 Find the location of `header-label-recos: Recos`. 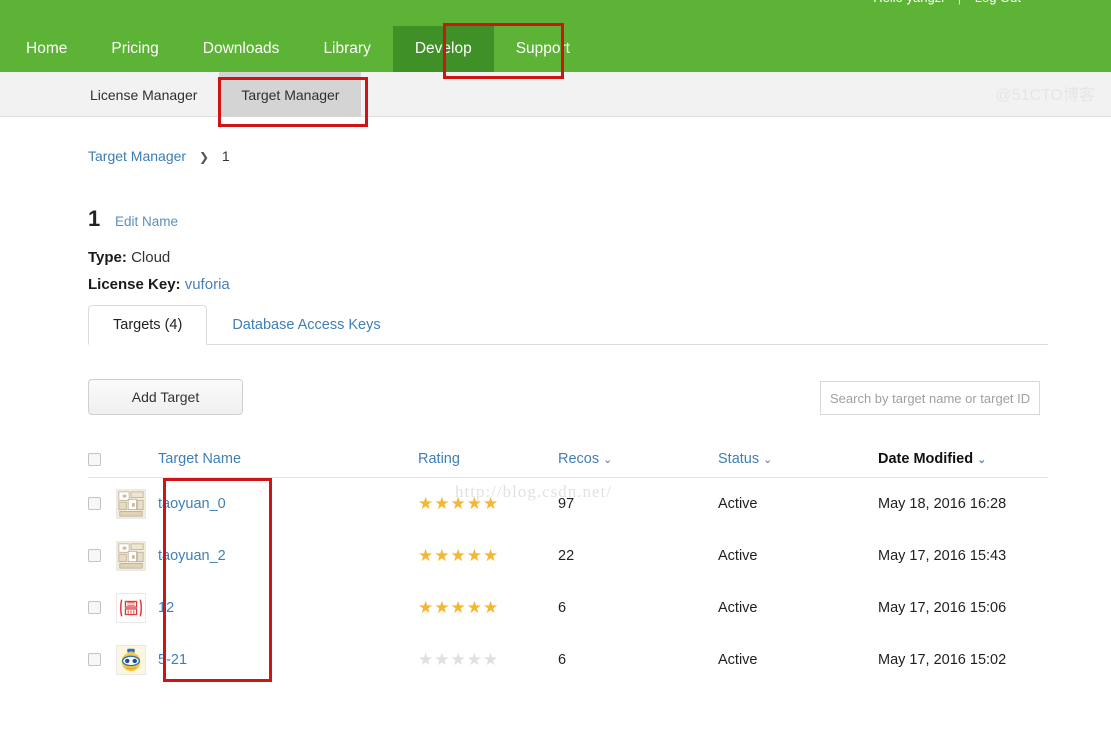

header-label-recos: Recos is located at coordinates (579, 459).